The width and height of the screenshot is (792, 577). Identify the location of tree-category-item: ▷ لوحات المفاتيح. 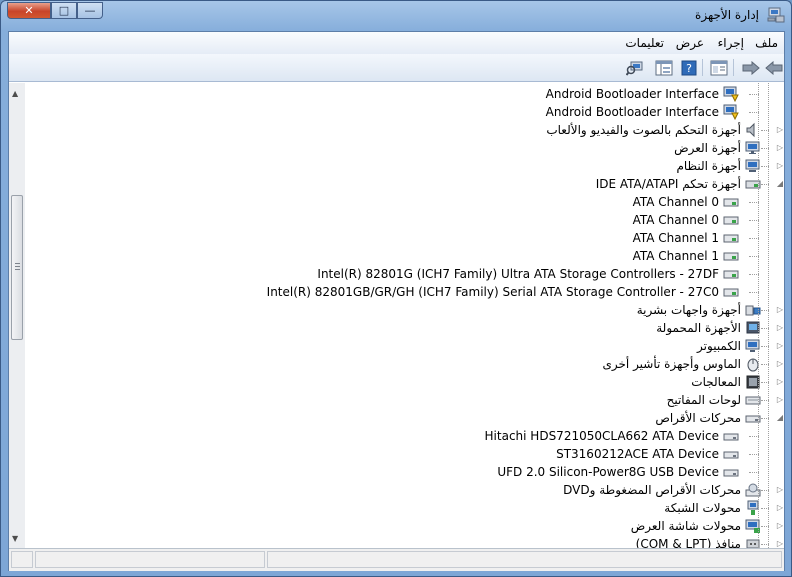
(404, 400).